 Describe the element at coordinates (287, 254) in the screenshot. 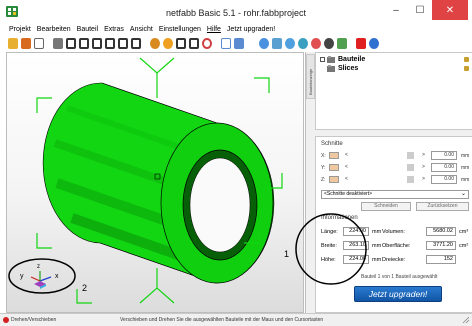

I see `annotation-label-1: 1` at that location.